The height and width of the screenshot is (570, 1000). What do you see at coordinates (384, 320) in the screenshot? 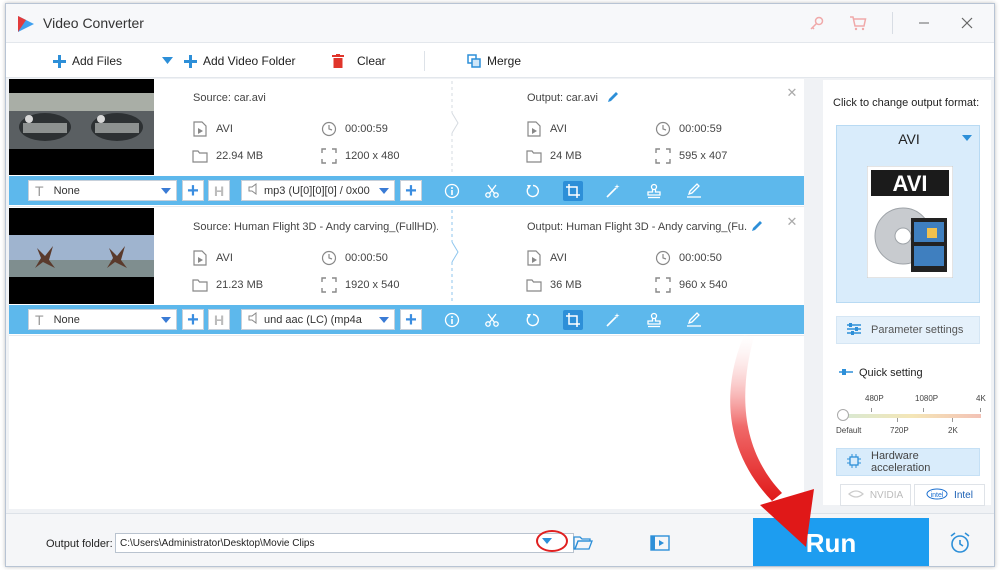
I see `chevron-down-icon` at bounding box center [384, 320].